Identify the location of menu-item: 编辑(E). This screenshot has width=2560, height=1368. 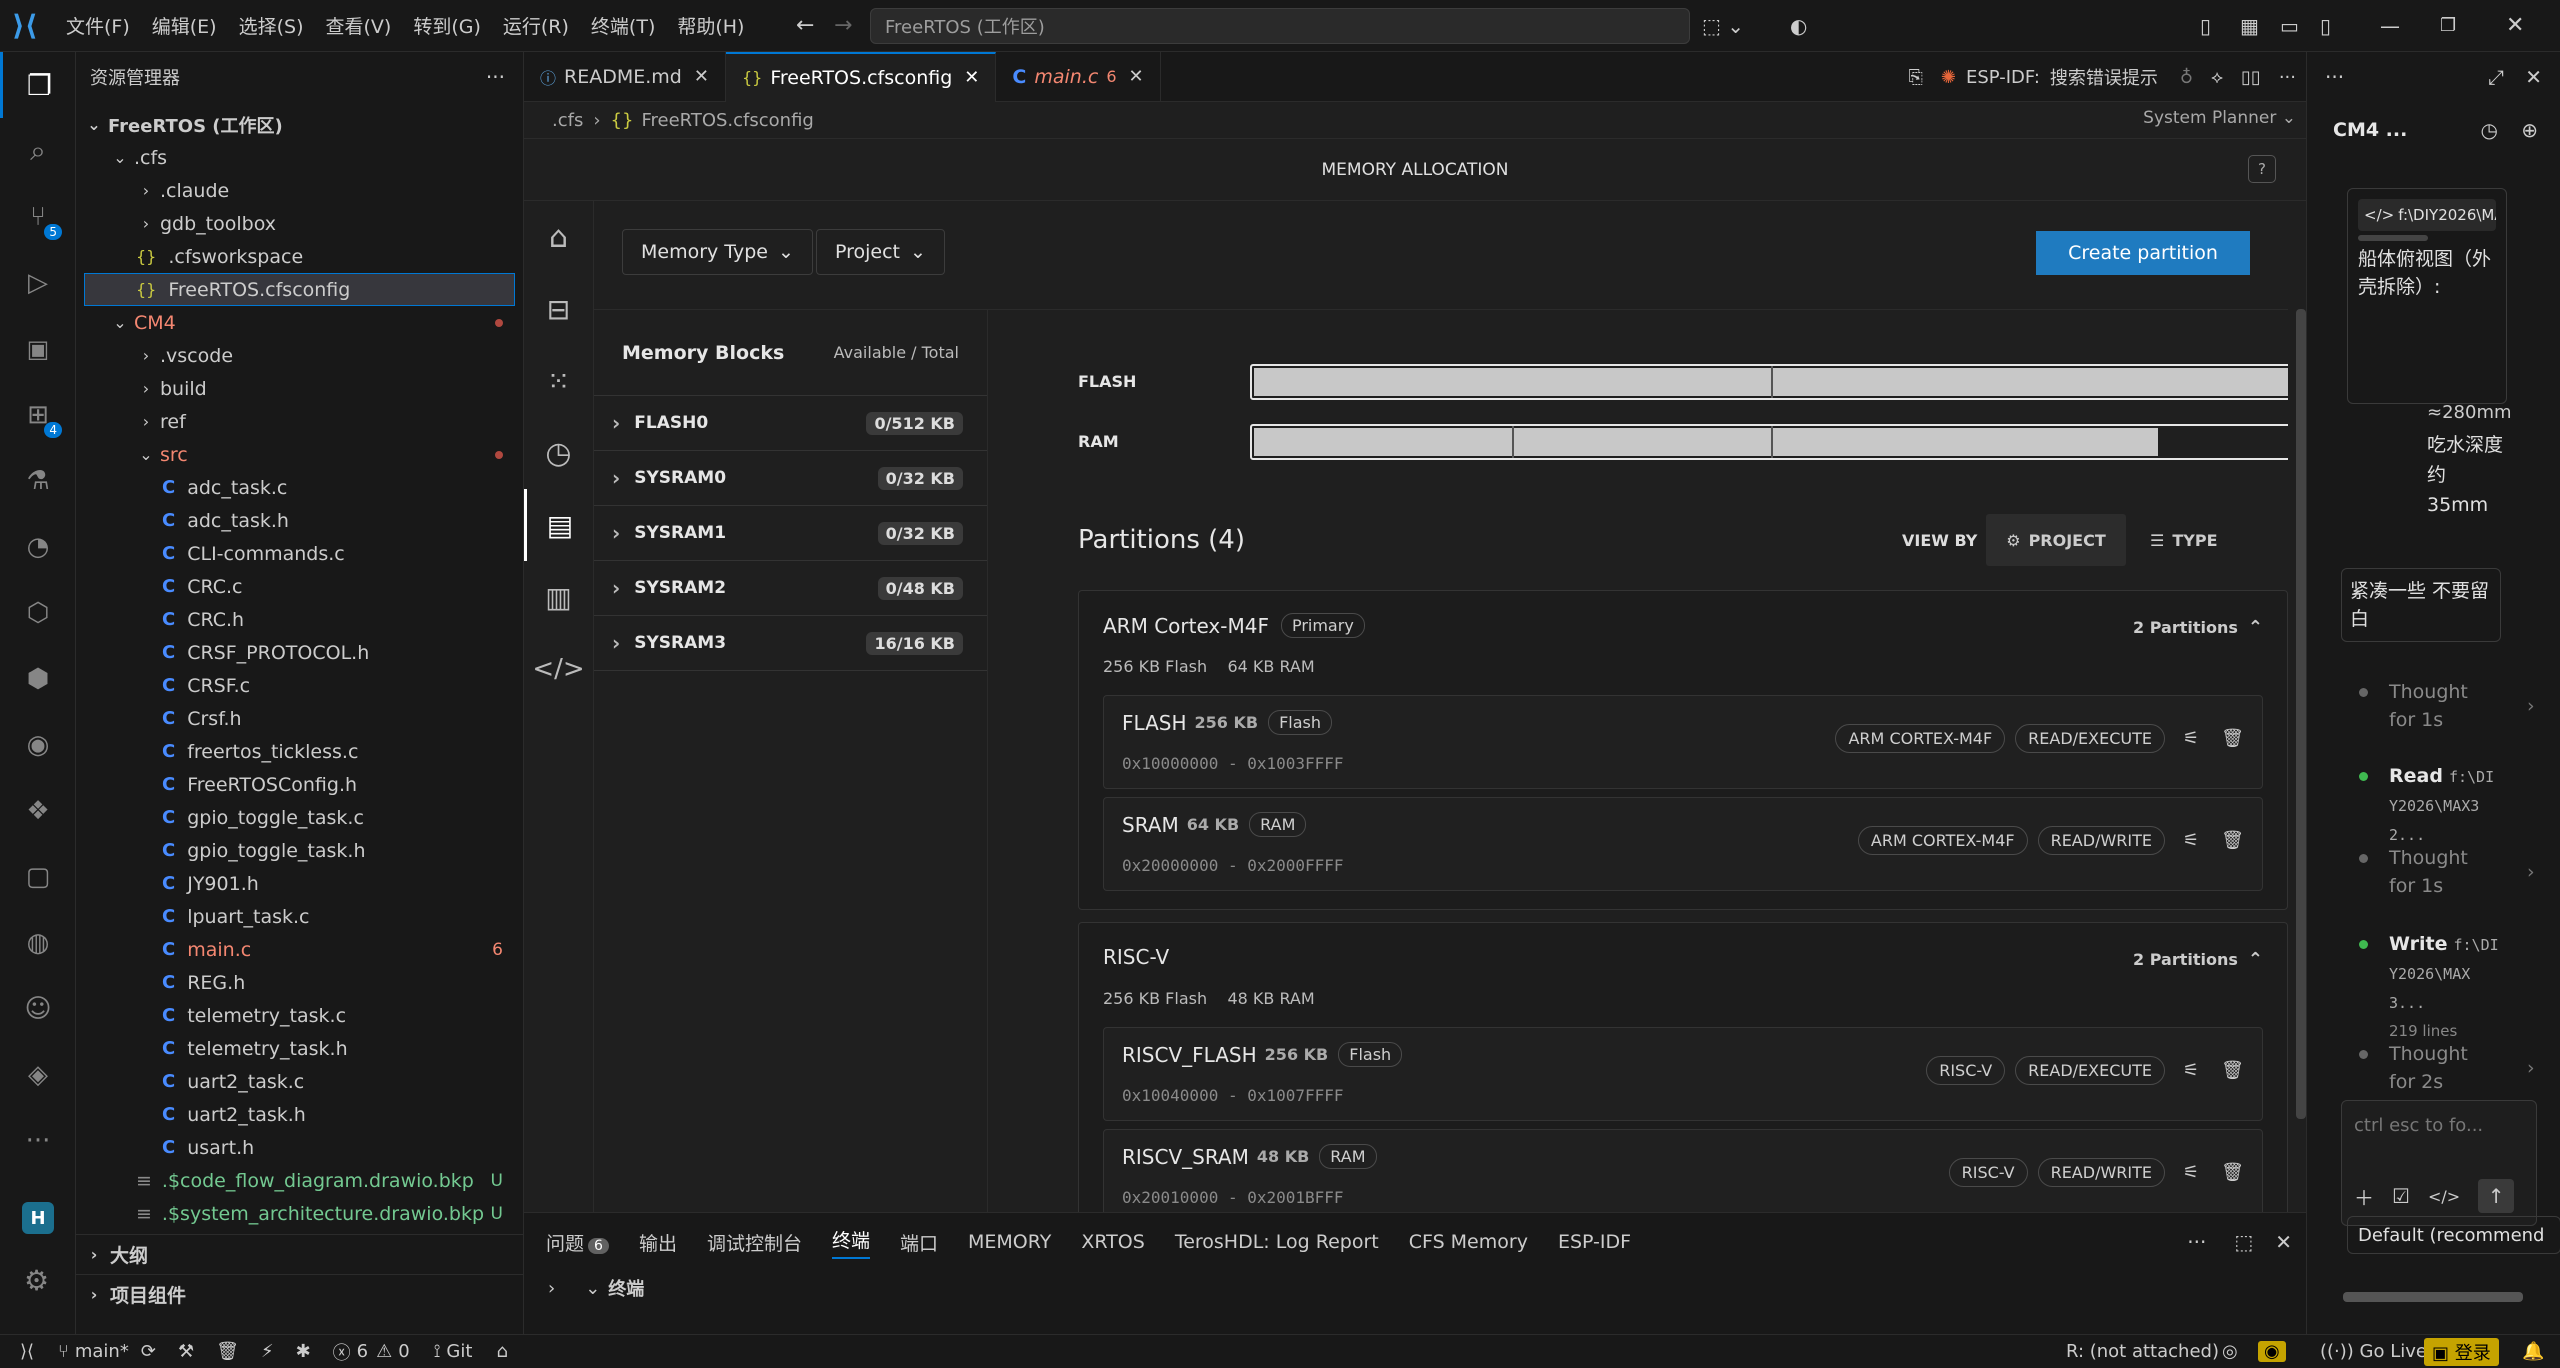
(184, 25).